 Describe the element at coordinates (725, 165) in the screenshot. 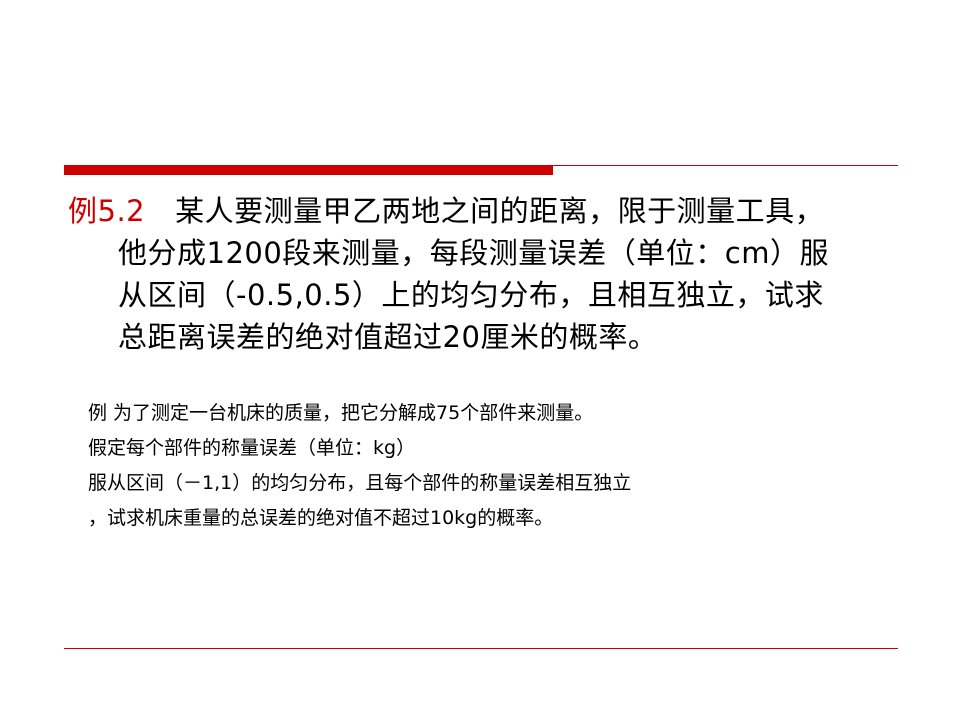

I see `header-rule` at that location.